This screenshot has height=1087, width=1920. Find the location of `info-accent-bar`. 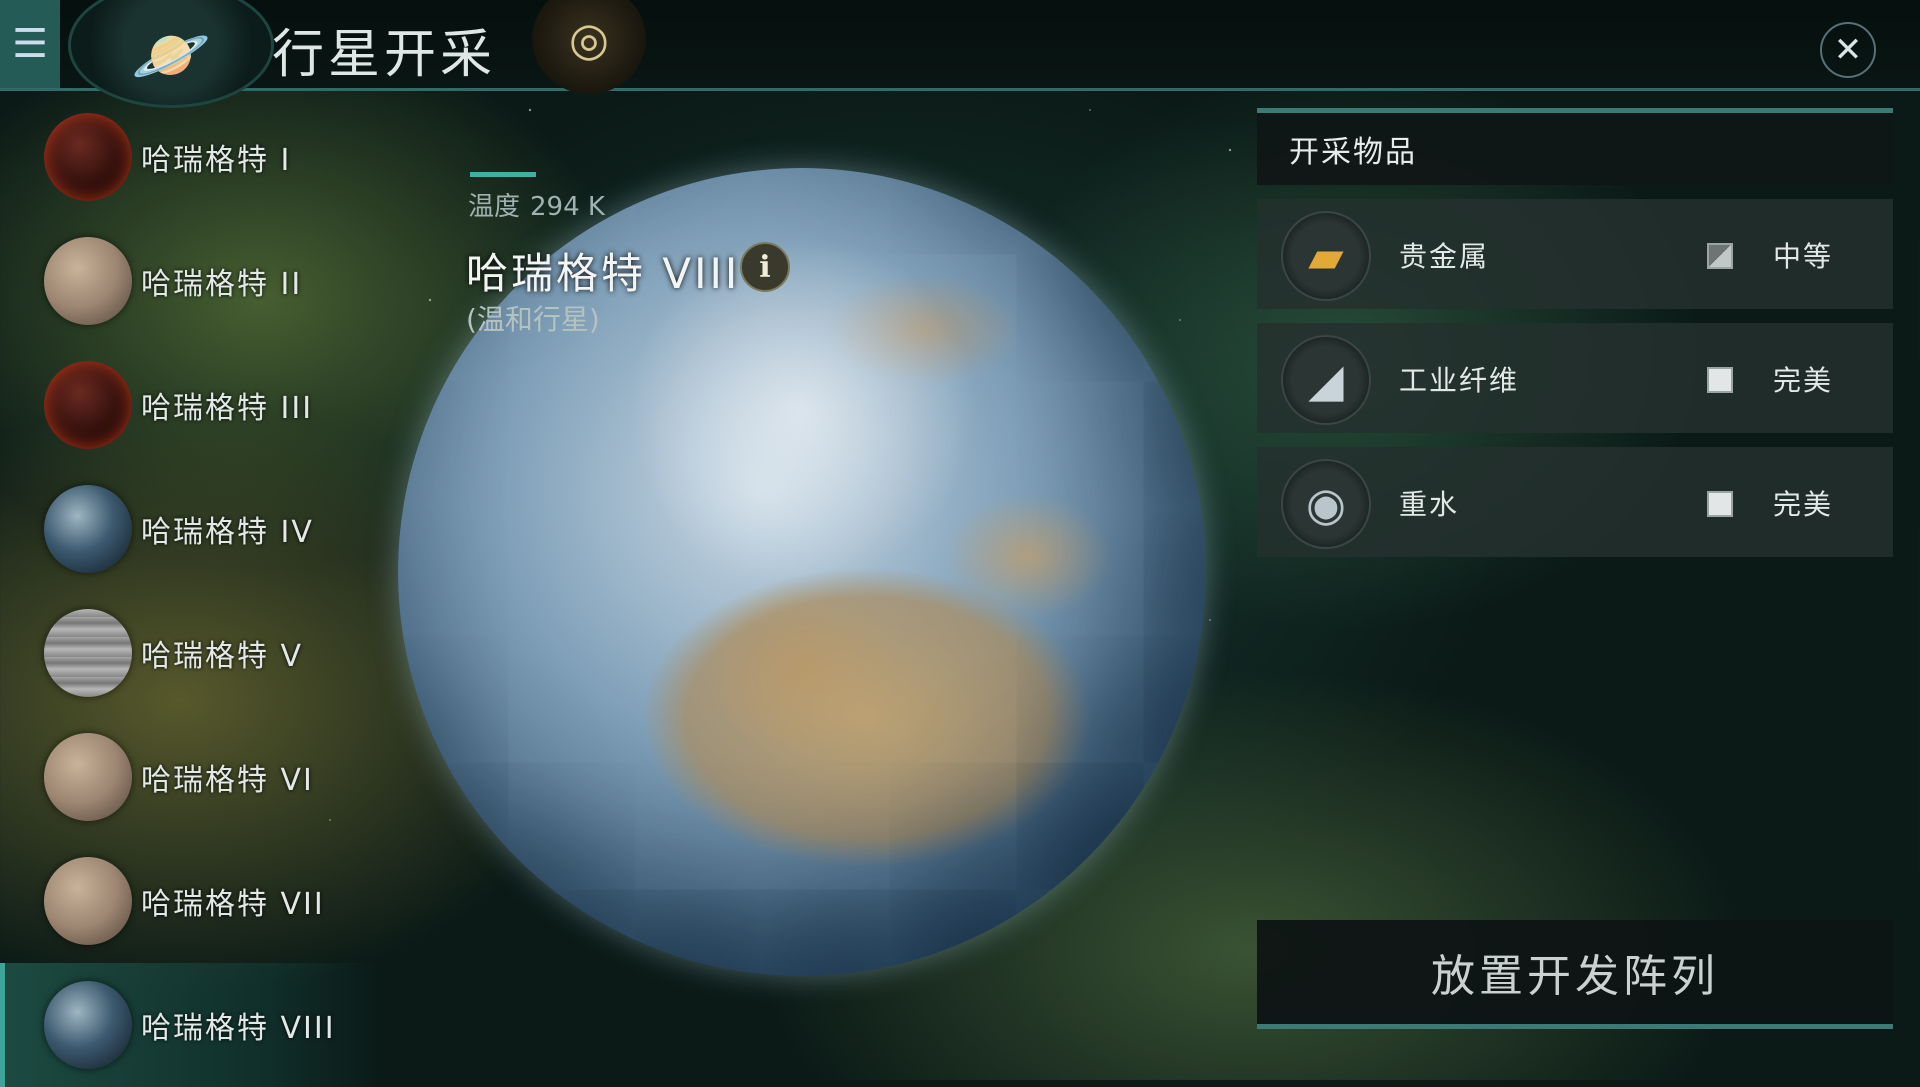

info-accent-bar is located at coordinates (503, 174).